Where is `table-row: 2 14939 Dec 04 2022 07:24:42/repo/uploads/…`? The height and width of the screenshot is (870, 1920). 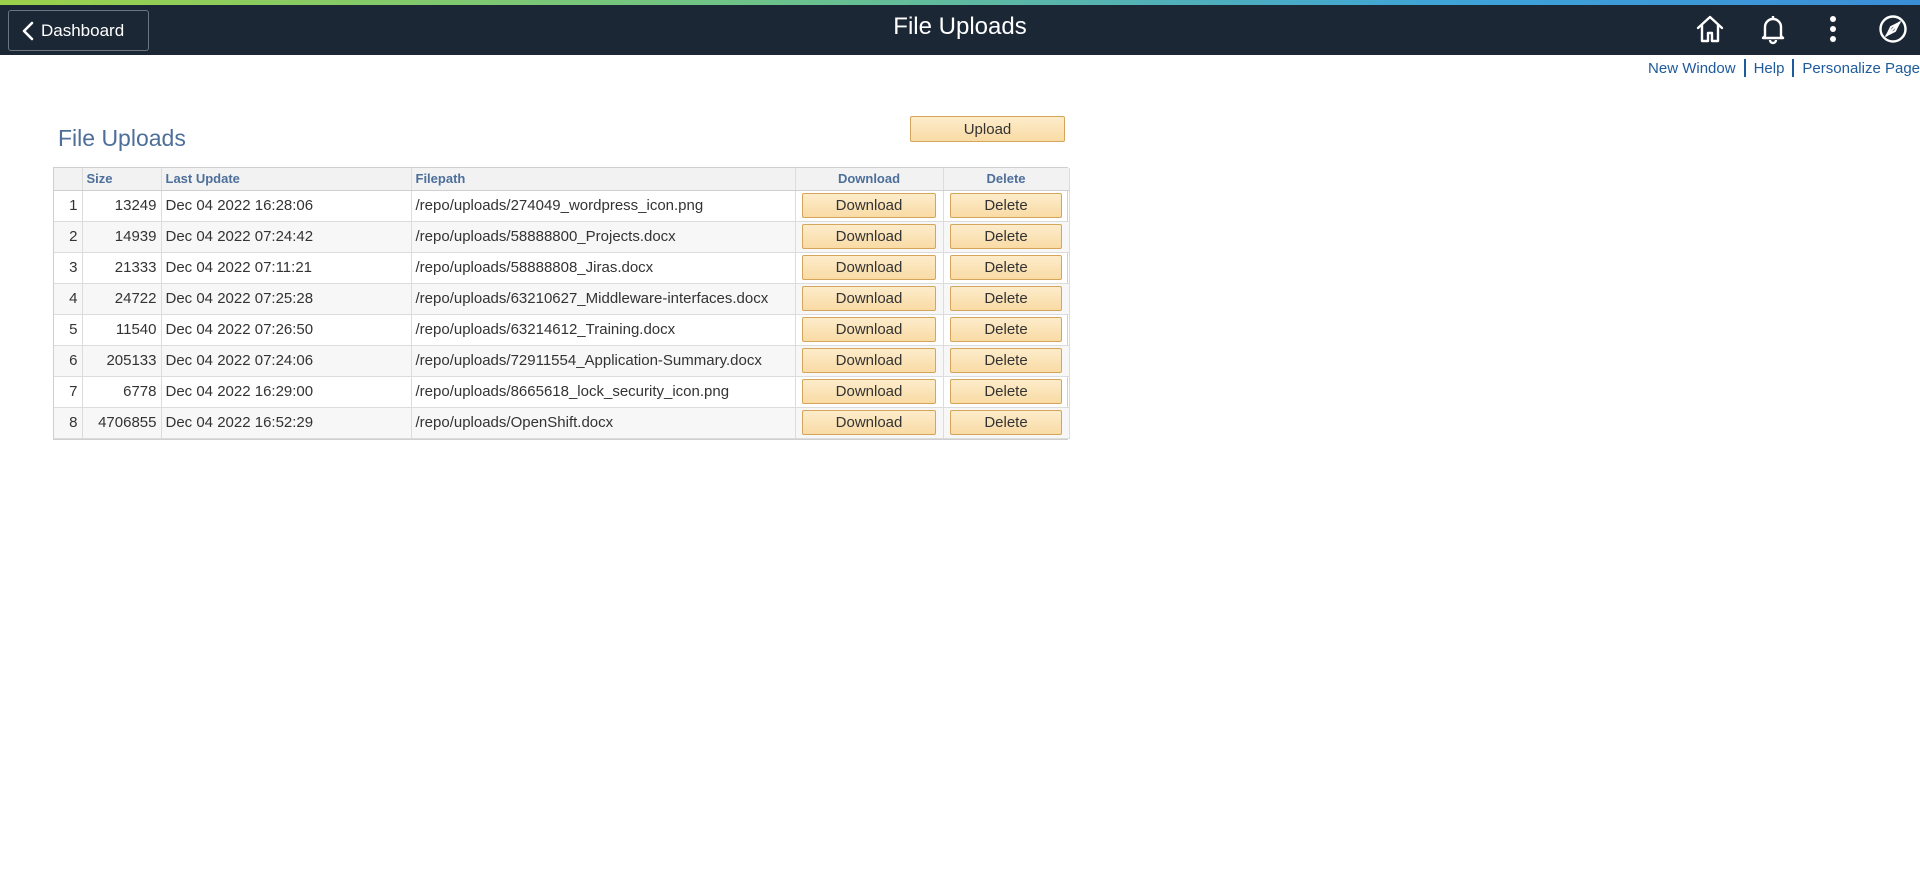 table-row: 2 14939 Dec 04 2022 07:24:42/repo/uploads/… is located at coordinates (562, 237).